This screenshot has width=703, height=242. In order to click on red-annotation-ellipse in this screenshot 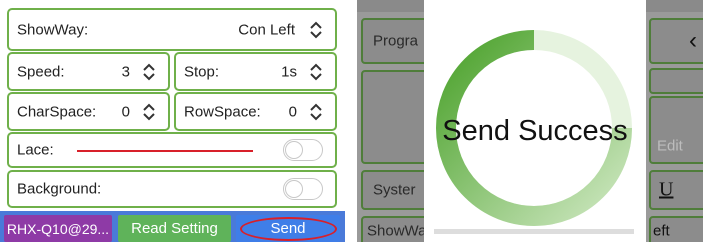, I will do `click(288, 229)`.